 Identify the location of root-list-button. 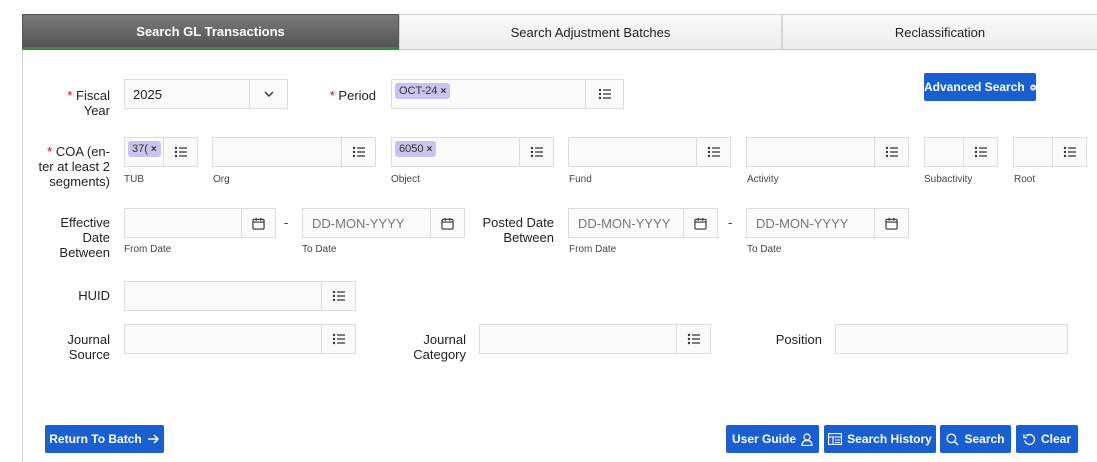
(1069, 152).